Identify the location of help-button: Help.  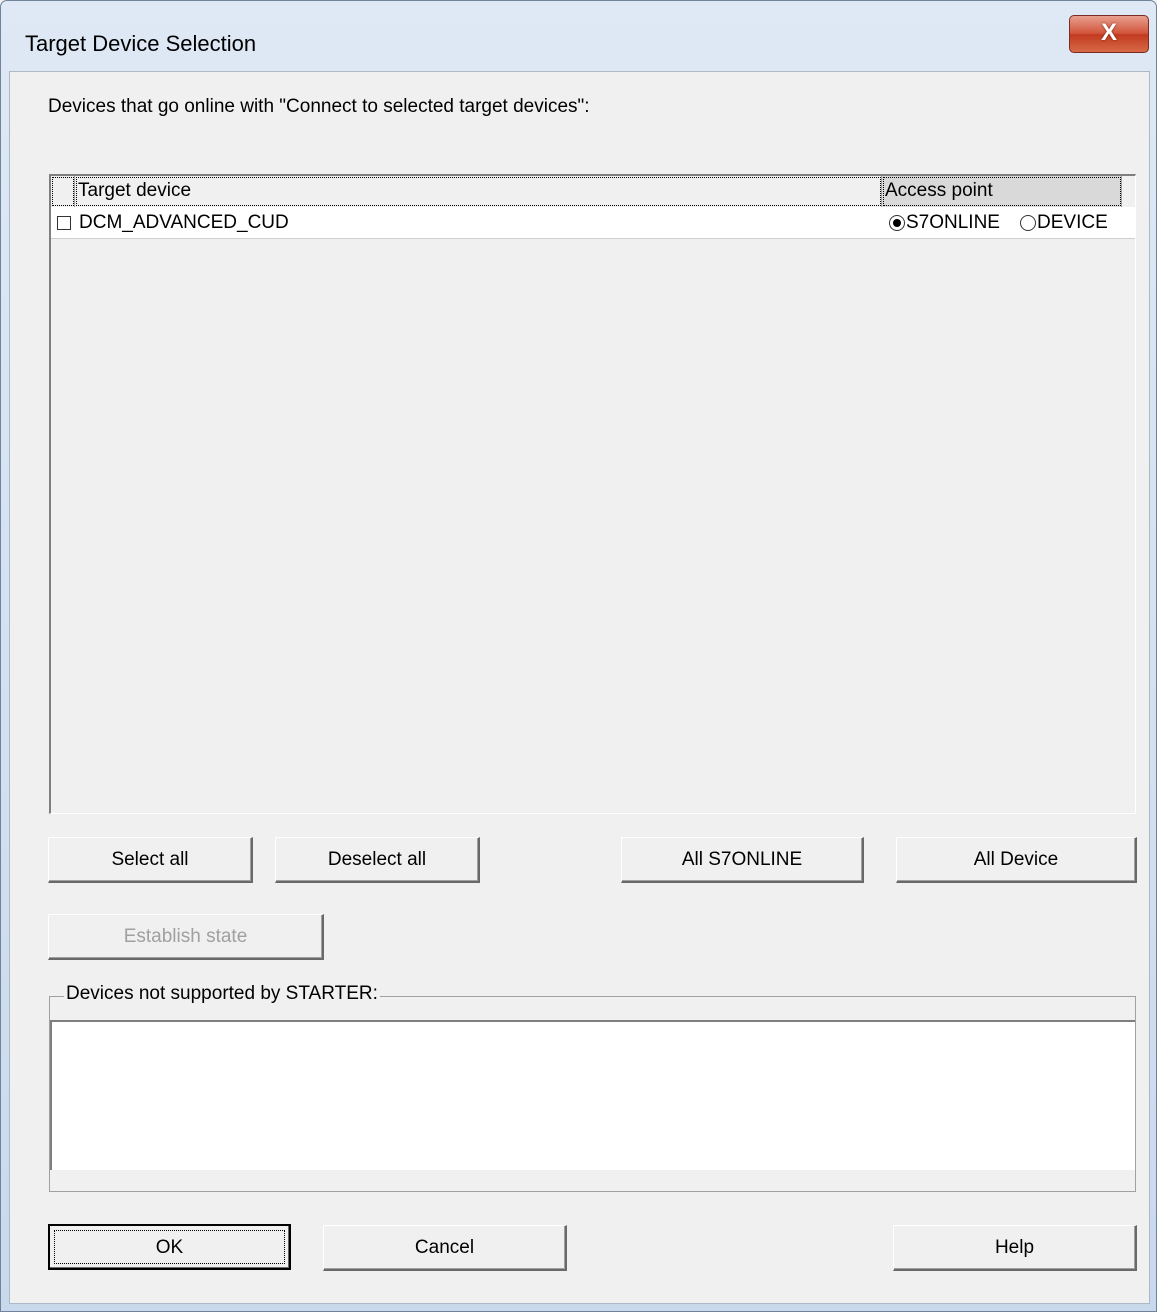
(1015, 1248).